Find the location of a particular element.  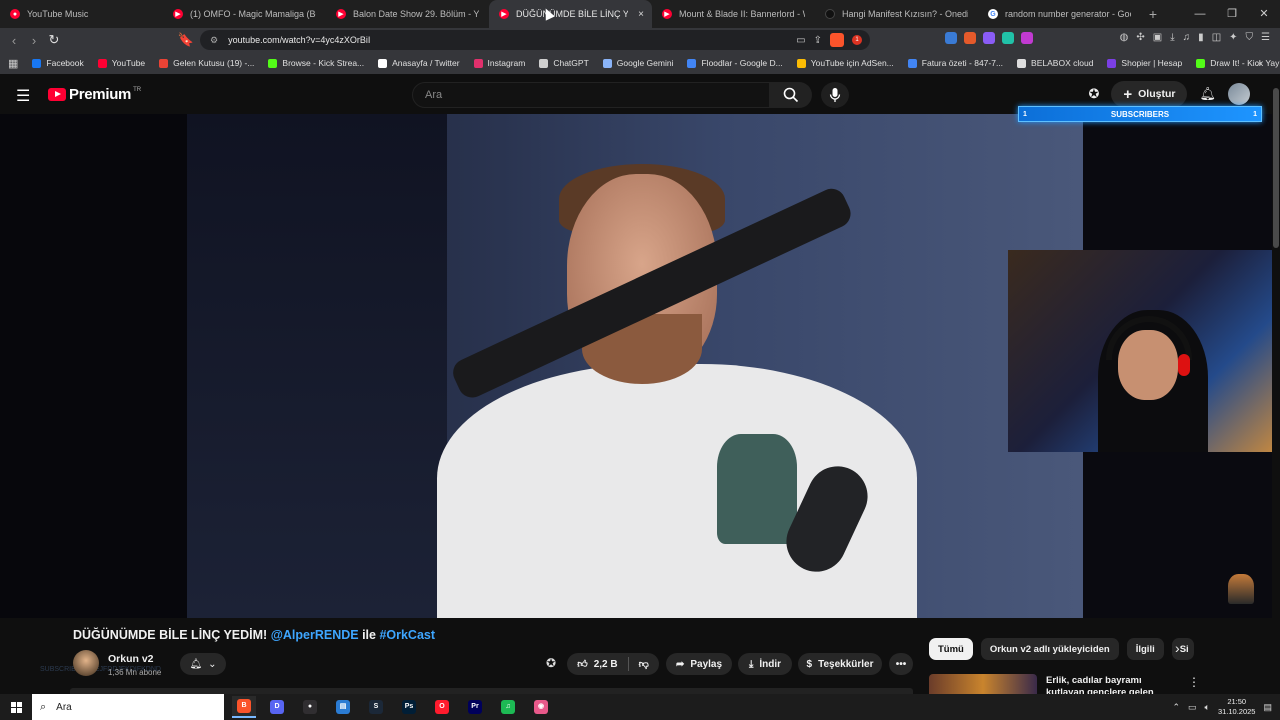

bookmark-item: Shopier | Hesap is located at coordinates (1144, 63).